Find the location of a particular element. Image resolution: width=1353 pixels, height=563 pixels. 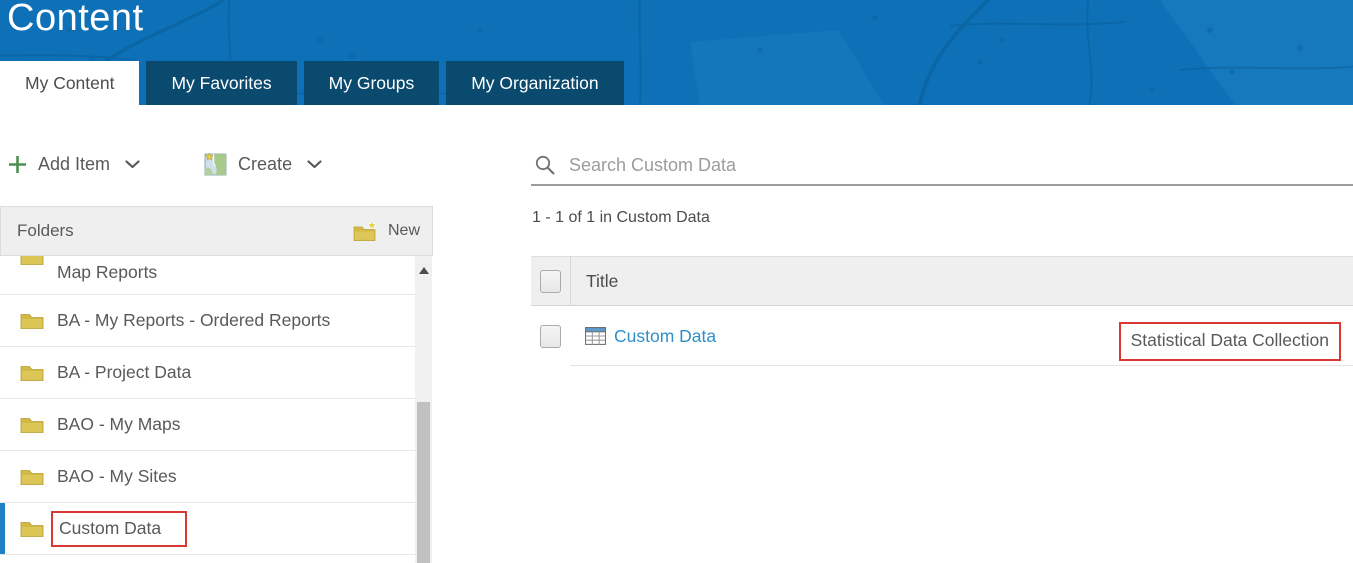

folder-item-label: Map Reports is located at coordinates (107, 271).